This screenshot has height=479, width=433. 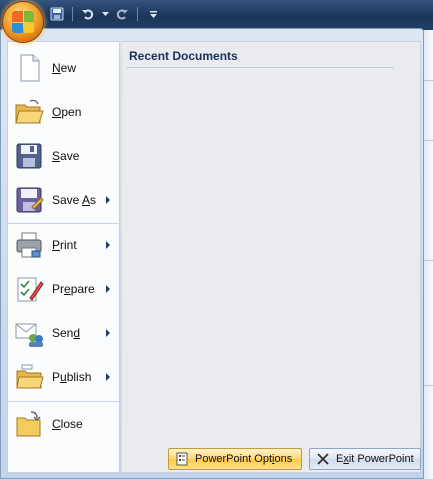 I want to click on menu-item-label: Print, so click(x=64, y=245).